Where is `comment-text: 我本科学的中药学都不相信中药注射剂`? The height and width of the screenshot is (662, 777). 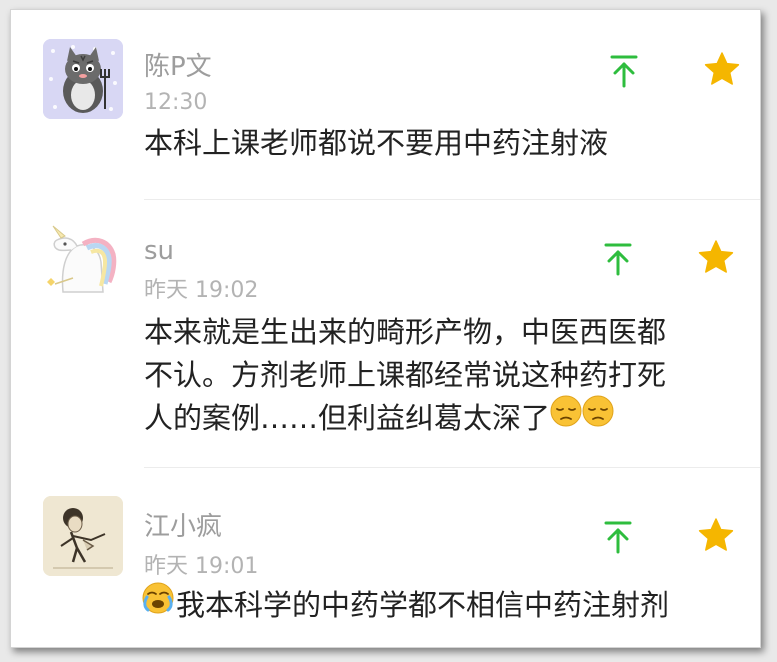
comment-text: 我本科学的中药学都不相信中药注射剂 is located at coordinates (406, 604).